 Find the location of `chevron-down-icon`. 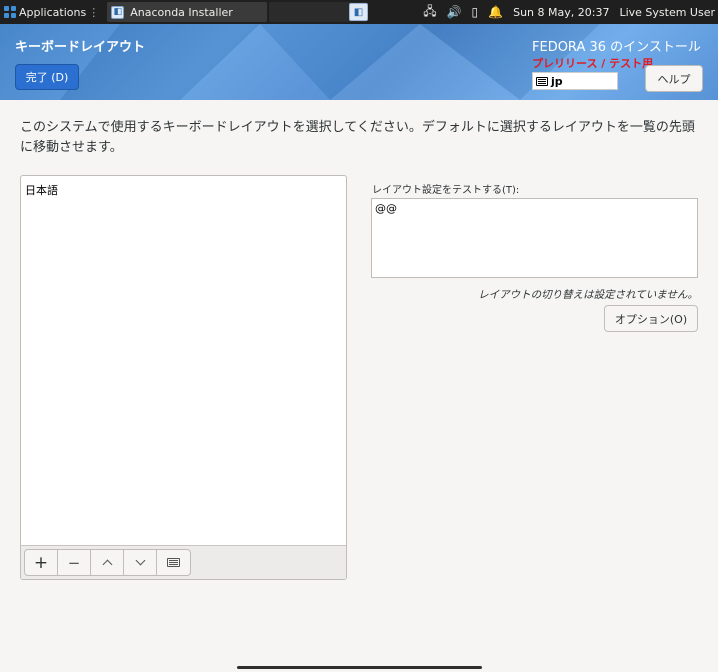

chevron-down-icon is located at coordinates (140, 560).